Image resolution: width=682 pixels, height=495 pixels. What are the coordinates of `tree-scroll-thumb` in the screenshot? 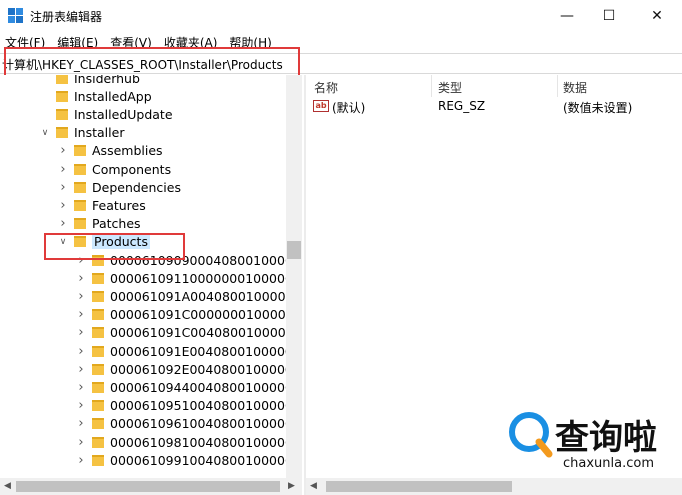 It's located at (294, 250).